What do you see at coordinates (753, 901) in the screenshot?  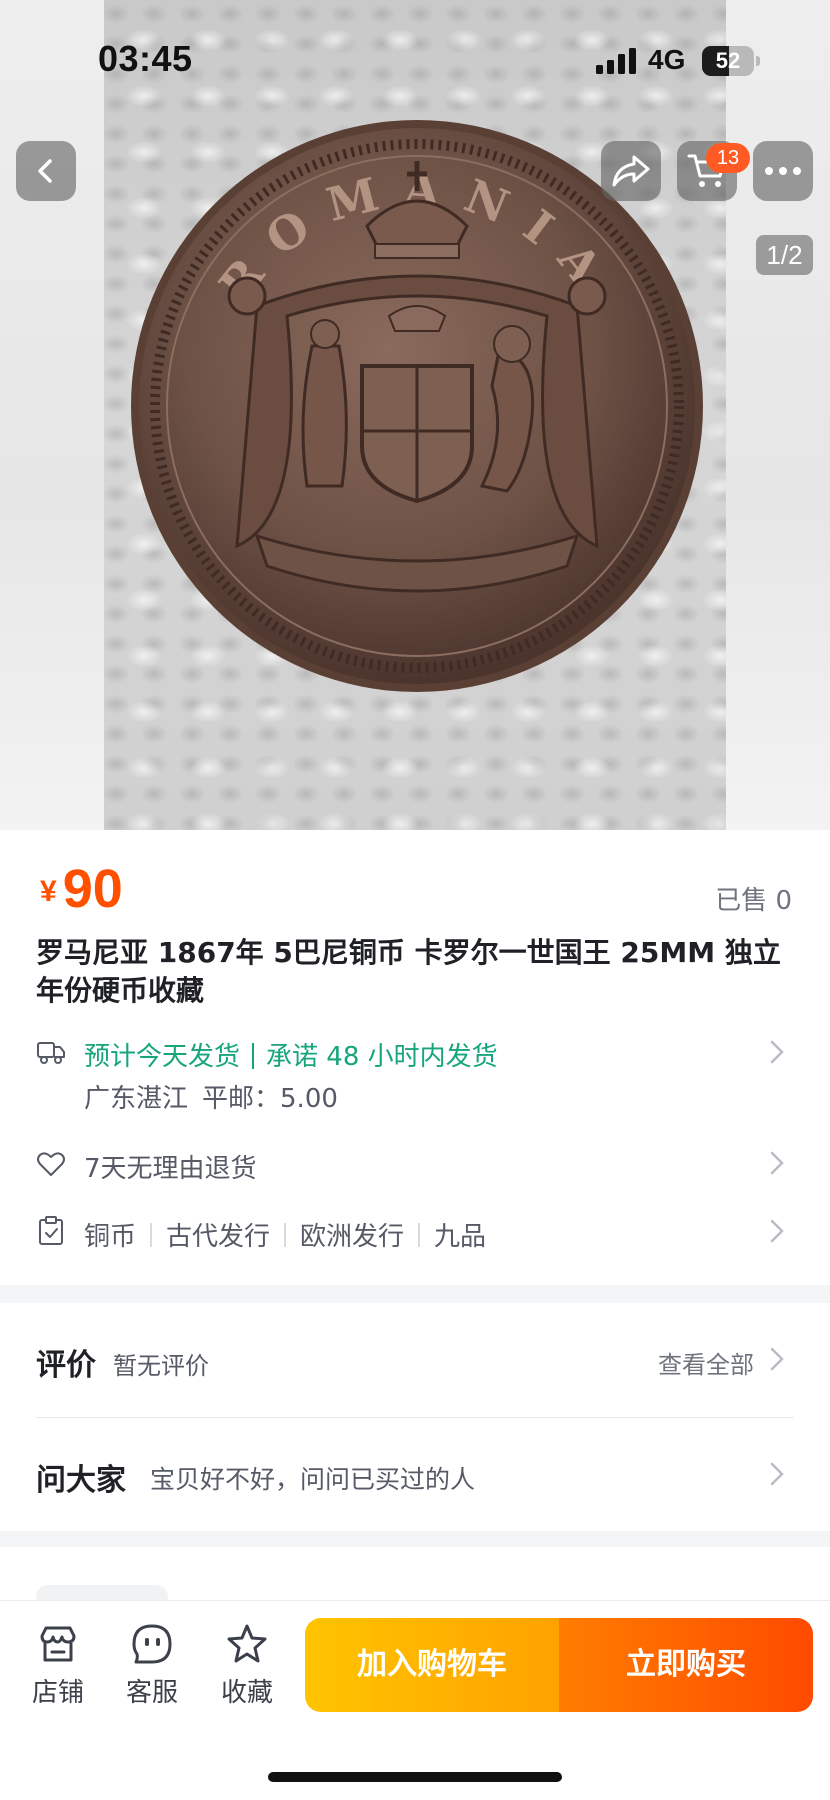 I see `sold-count: 已售 0` at bounding box center [753, 901].